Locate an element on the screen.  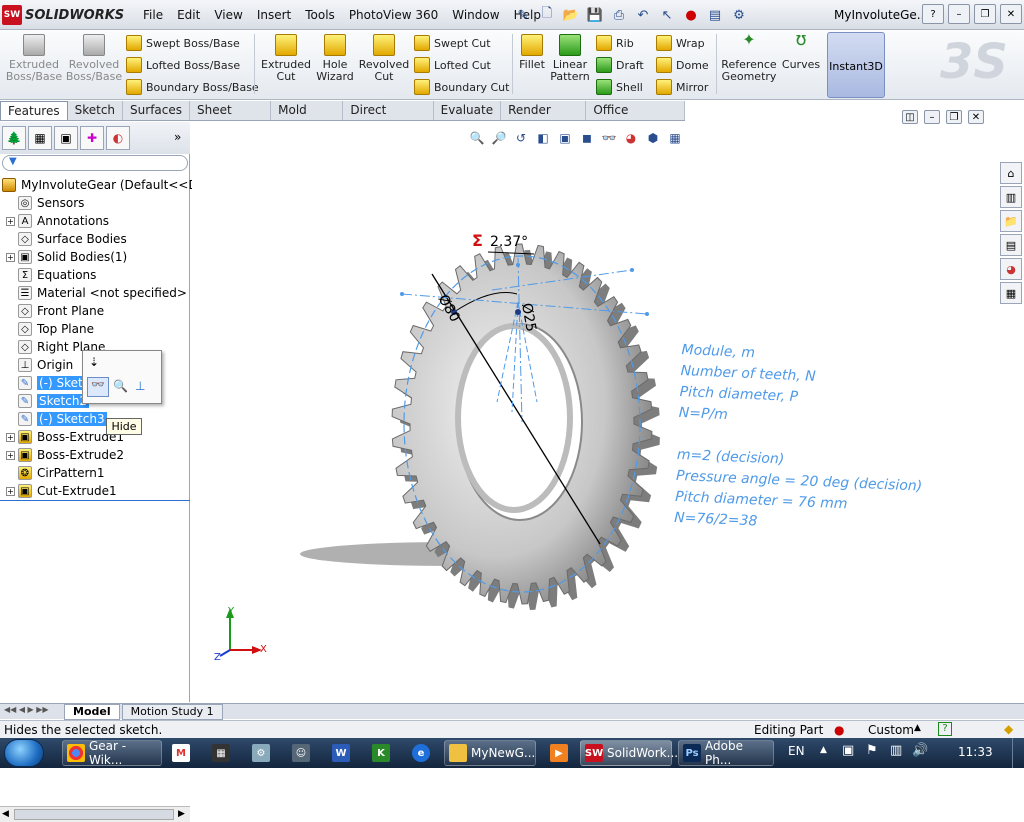
taskbar-ie: e is located at coordinates (420, 753).